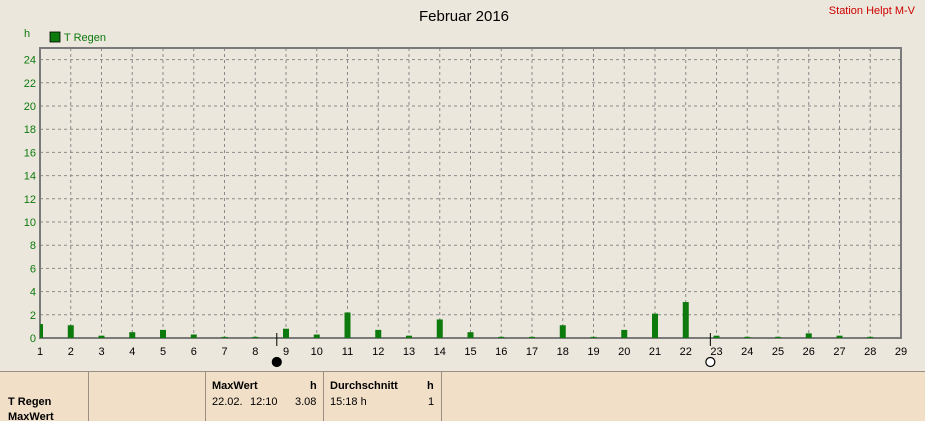 This screenshot has width=925, height=421. Describe the element at coordinates (778, 352) in the screenshot. I see `x-tick-label: 25` at that location.